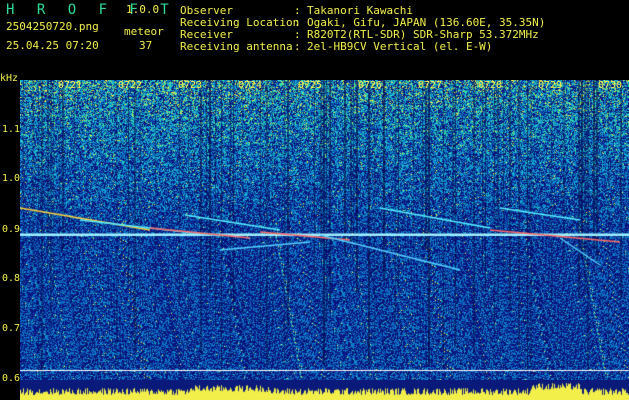  What do you see at coordinates (490, 85) in the screenshot?
I see `x-tick: 0728` at bounding box center [490, 85].